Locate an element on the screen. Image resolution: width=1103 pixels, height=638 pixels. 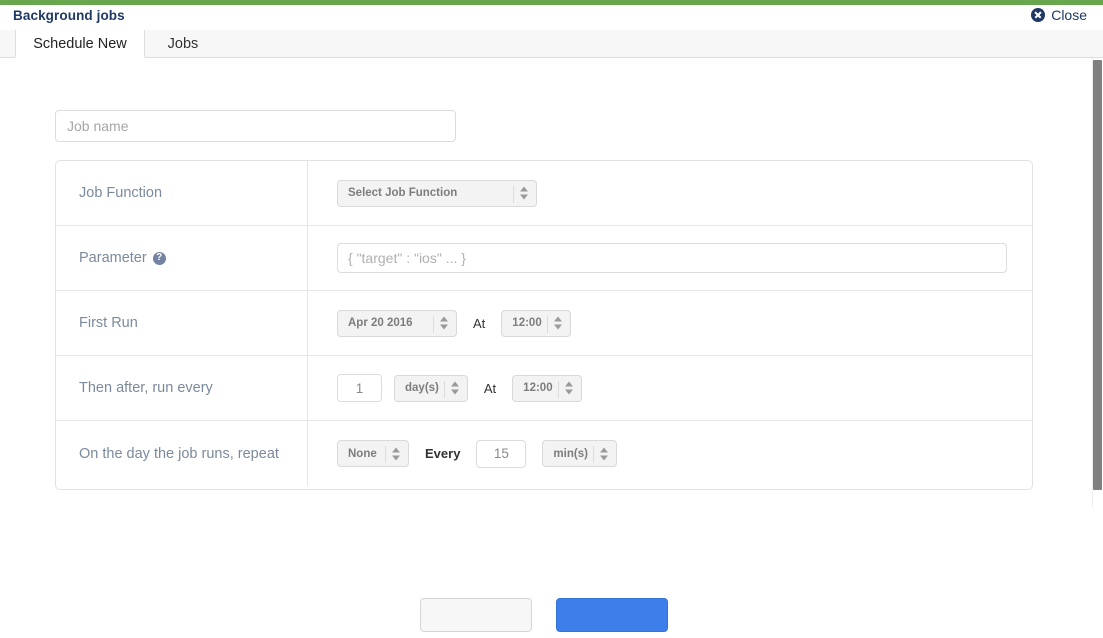
form-row-run-every: Then after, run every day(s) At 12:00 is located at coordinates (544, 388).